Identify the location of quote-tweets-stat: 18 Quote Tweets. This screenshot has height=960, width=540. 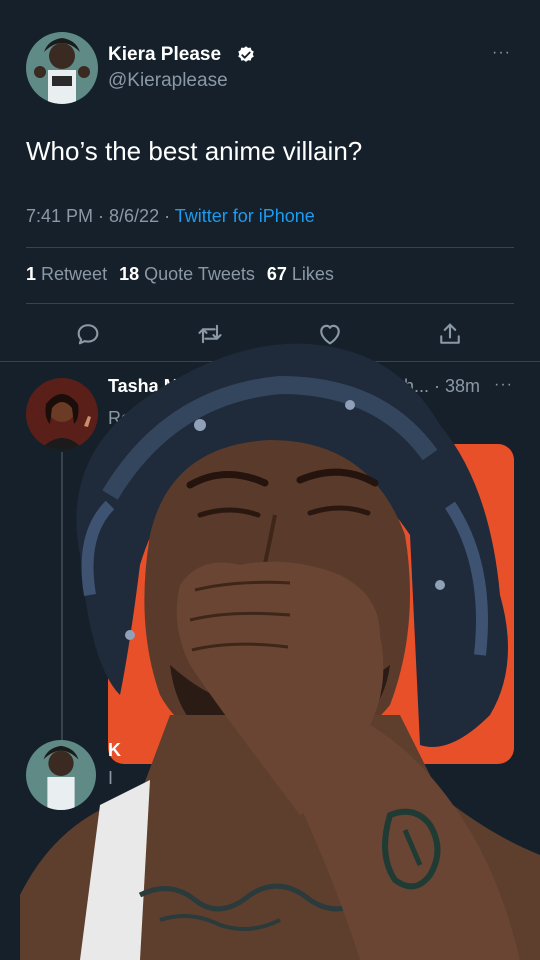
(187, 274).